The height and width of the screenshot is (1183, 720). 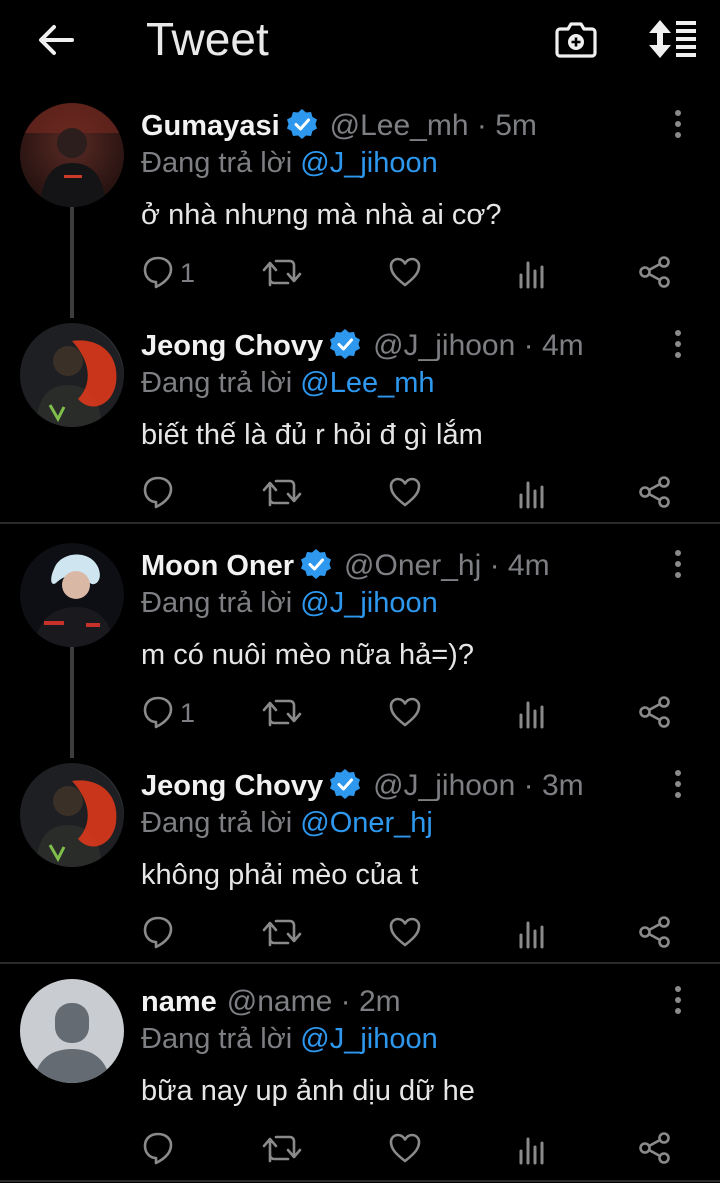 I want to click on tweet-text: bữa nay up ảnh dịu dữ he, so click(x=308, y=1091).